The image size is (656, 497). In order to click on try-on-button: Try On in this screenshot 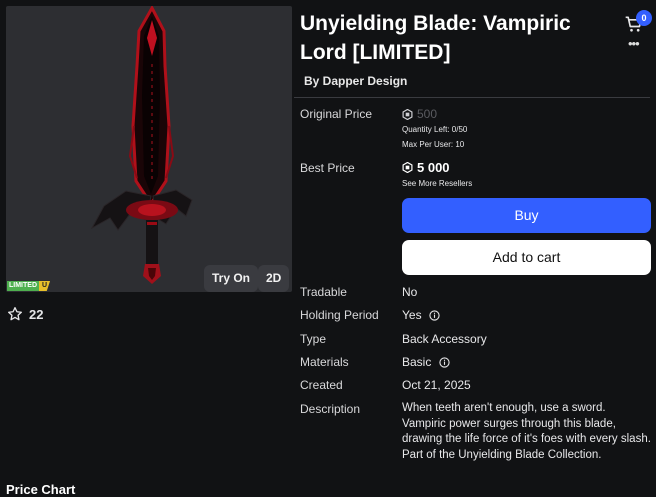, I will do `click(231, 278)`.